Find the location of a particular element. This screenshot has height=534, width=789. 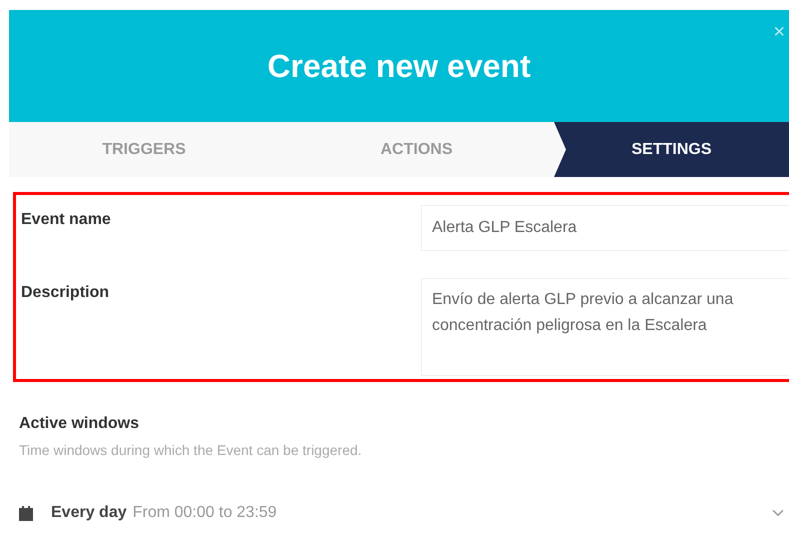

event-name-field: Alerta GLP Escalera is located at coordinates (605, 228).